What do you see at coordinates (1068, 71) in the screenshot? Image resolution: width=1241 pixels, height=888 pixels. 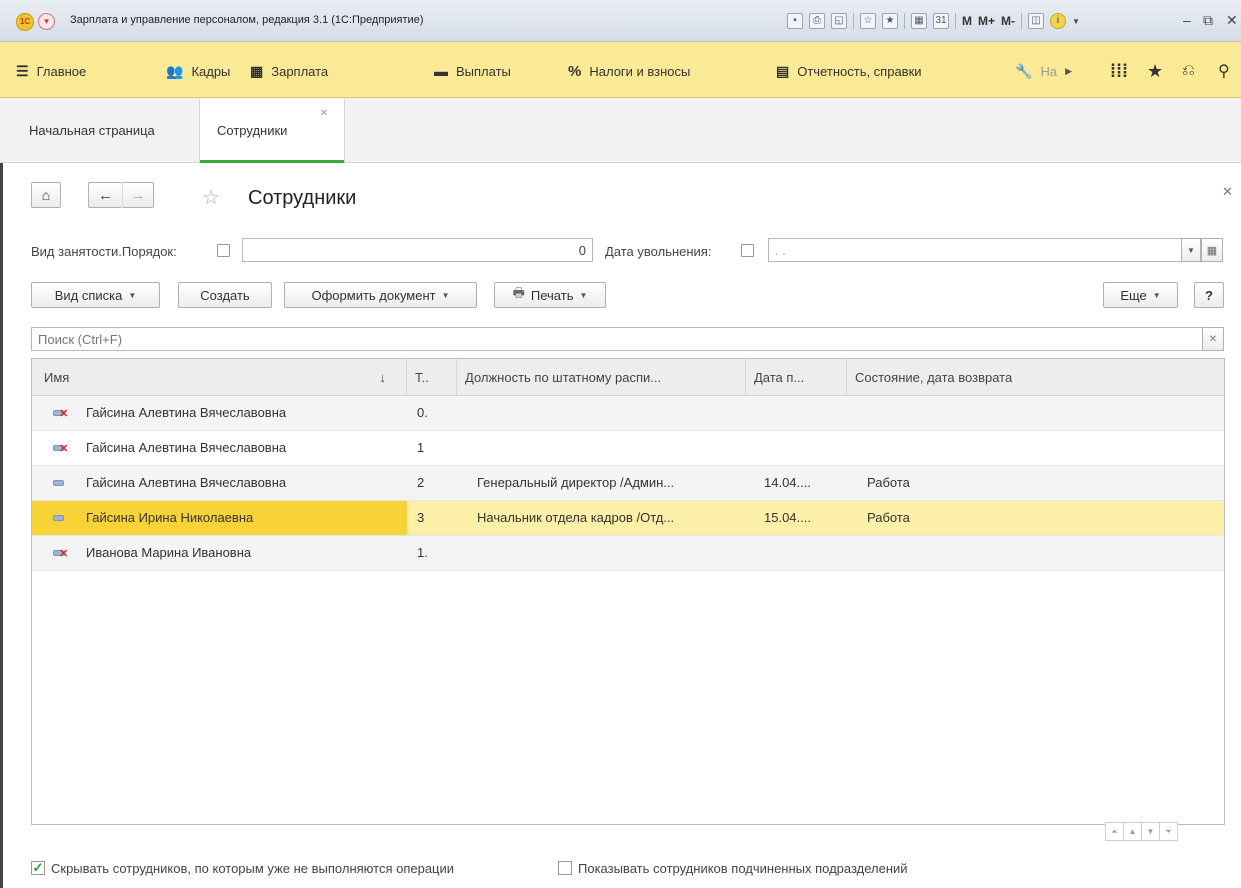 I see `nav-scroll-right-icon: ▶` at bounding box center [1068, 71].